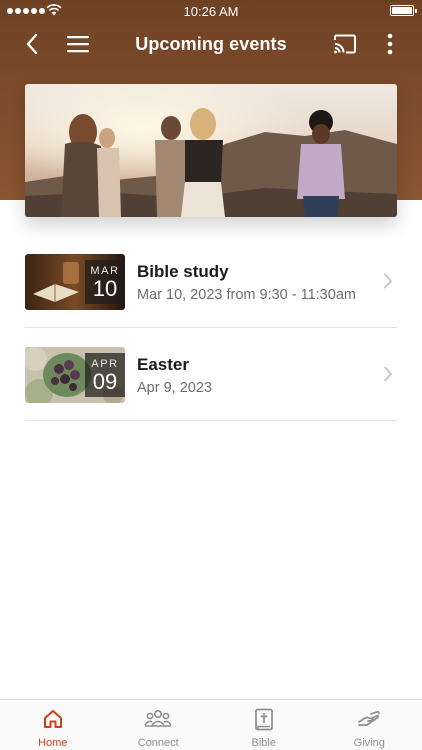 This screenshot has height=750, width=422. I want to click on tab-bible: Bible, so click(264, 725).